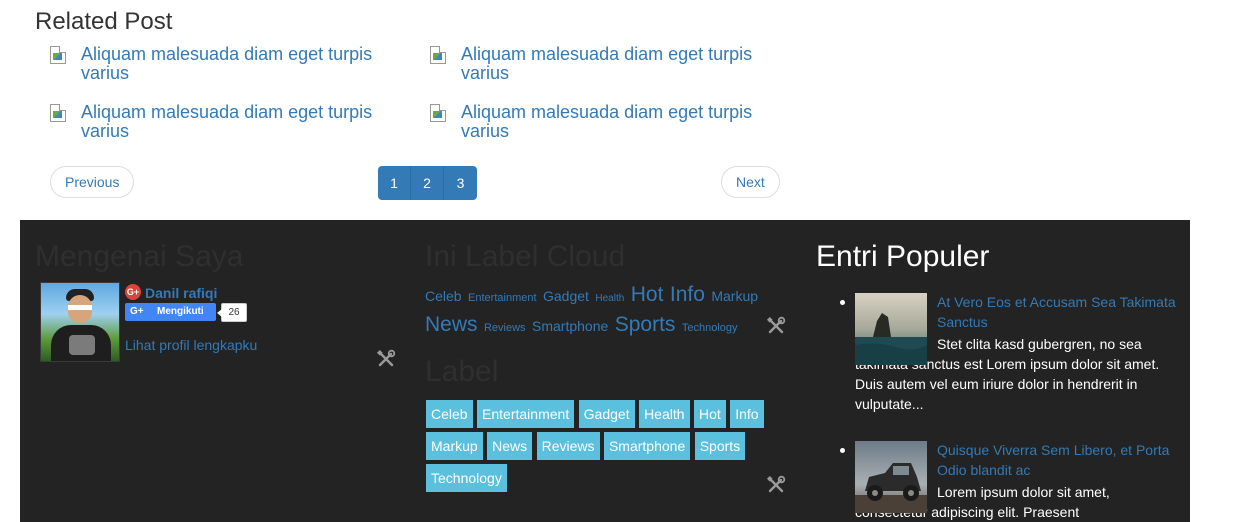 The image size is (1244, 522). I want to click on related-post-title: Related Post, so click(104, 21).